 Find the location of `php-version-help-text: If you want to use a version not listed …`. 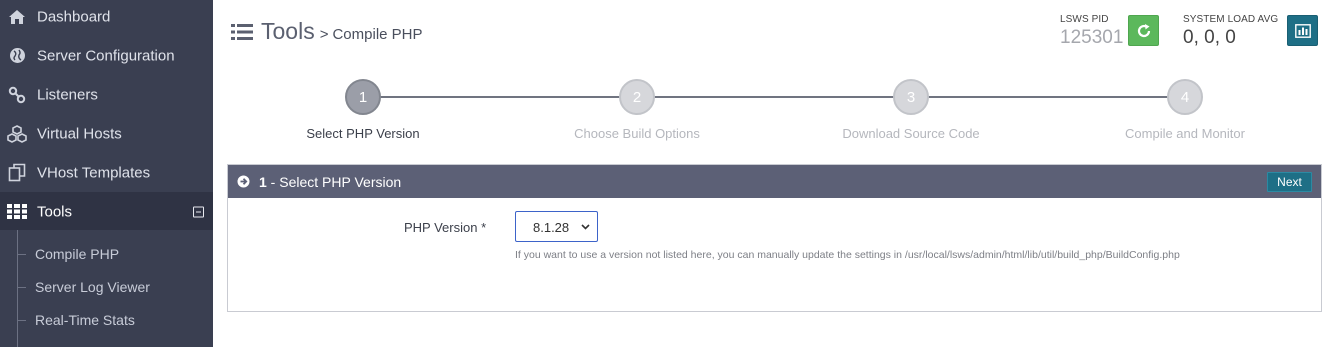

php-version-help-text: If you want to use a version not listed … is located at coordinates (847, 255).